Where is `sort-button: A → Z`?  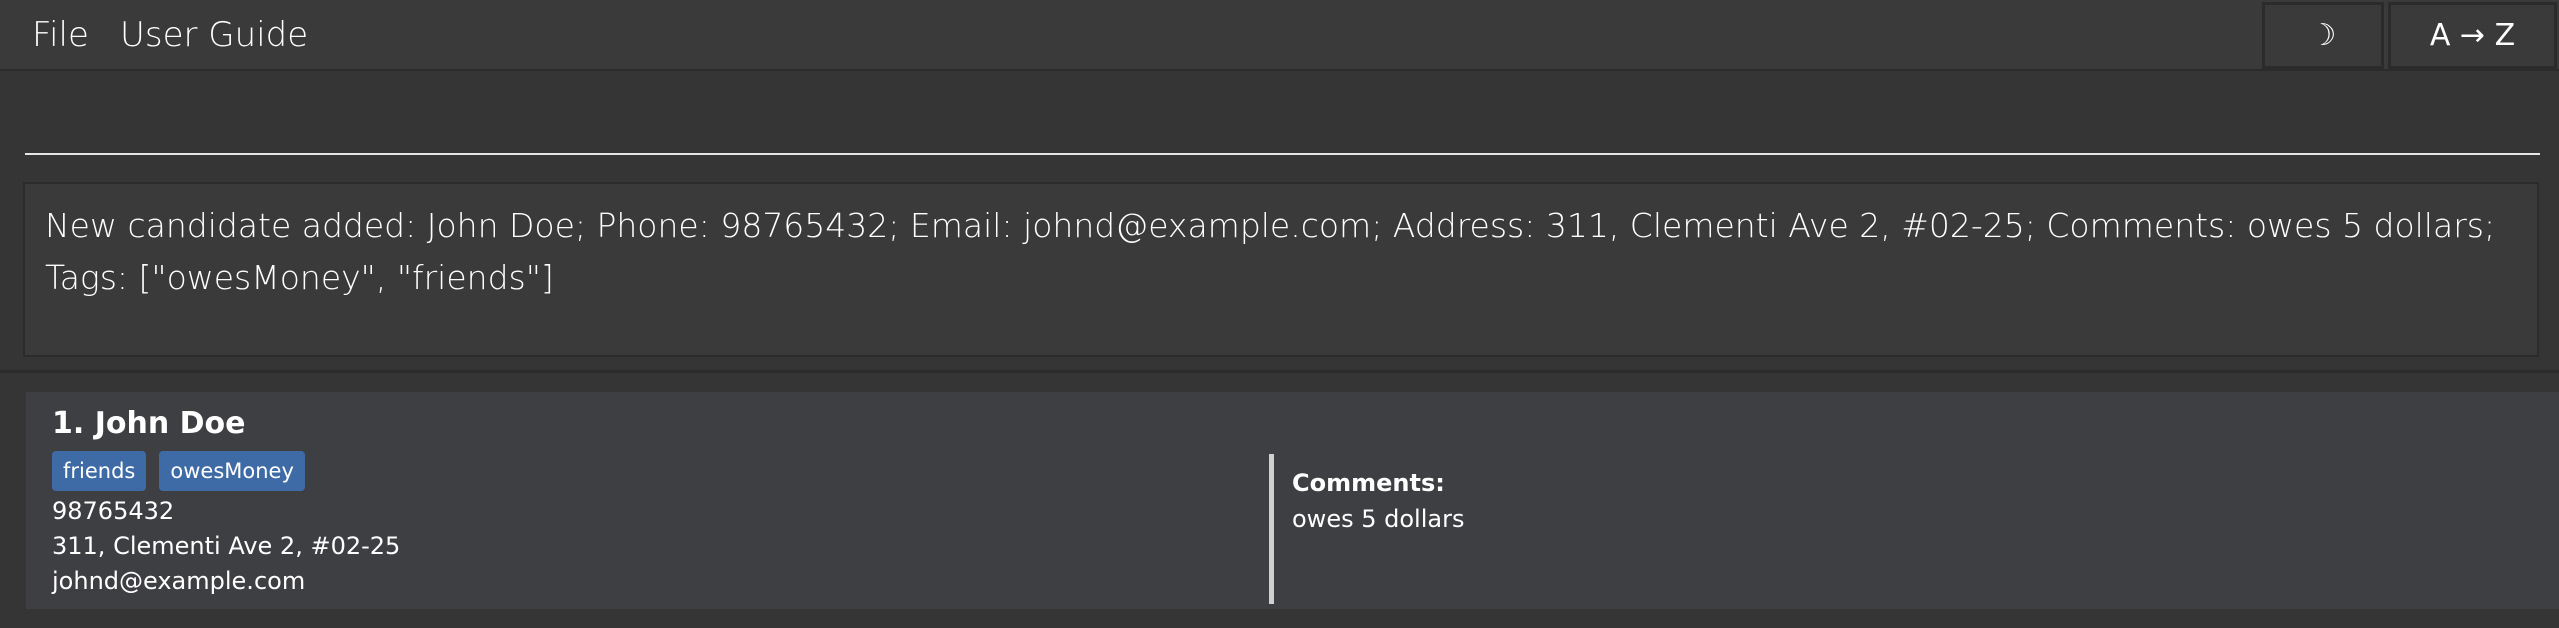 sort-button: A → Z is located at coordinates (2472, 35).